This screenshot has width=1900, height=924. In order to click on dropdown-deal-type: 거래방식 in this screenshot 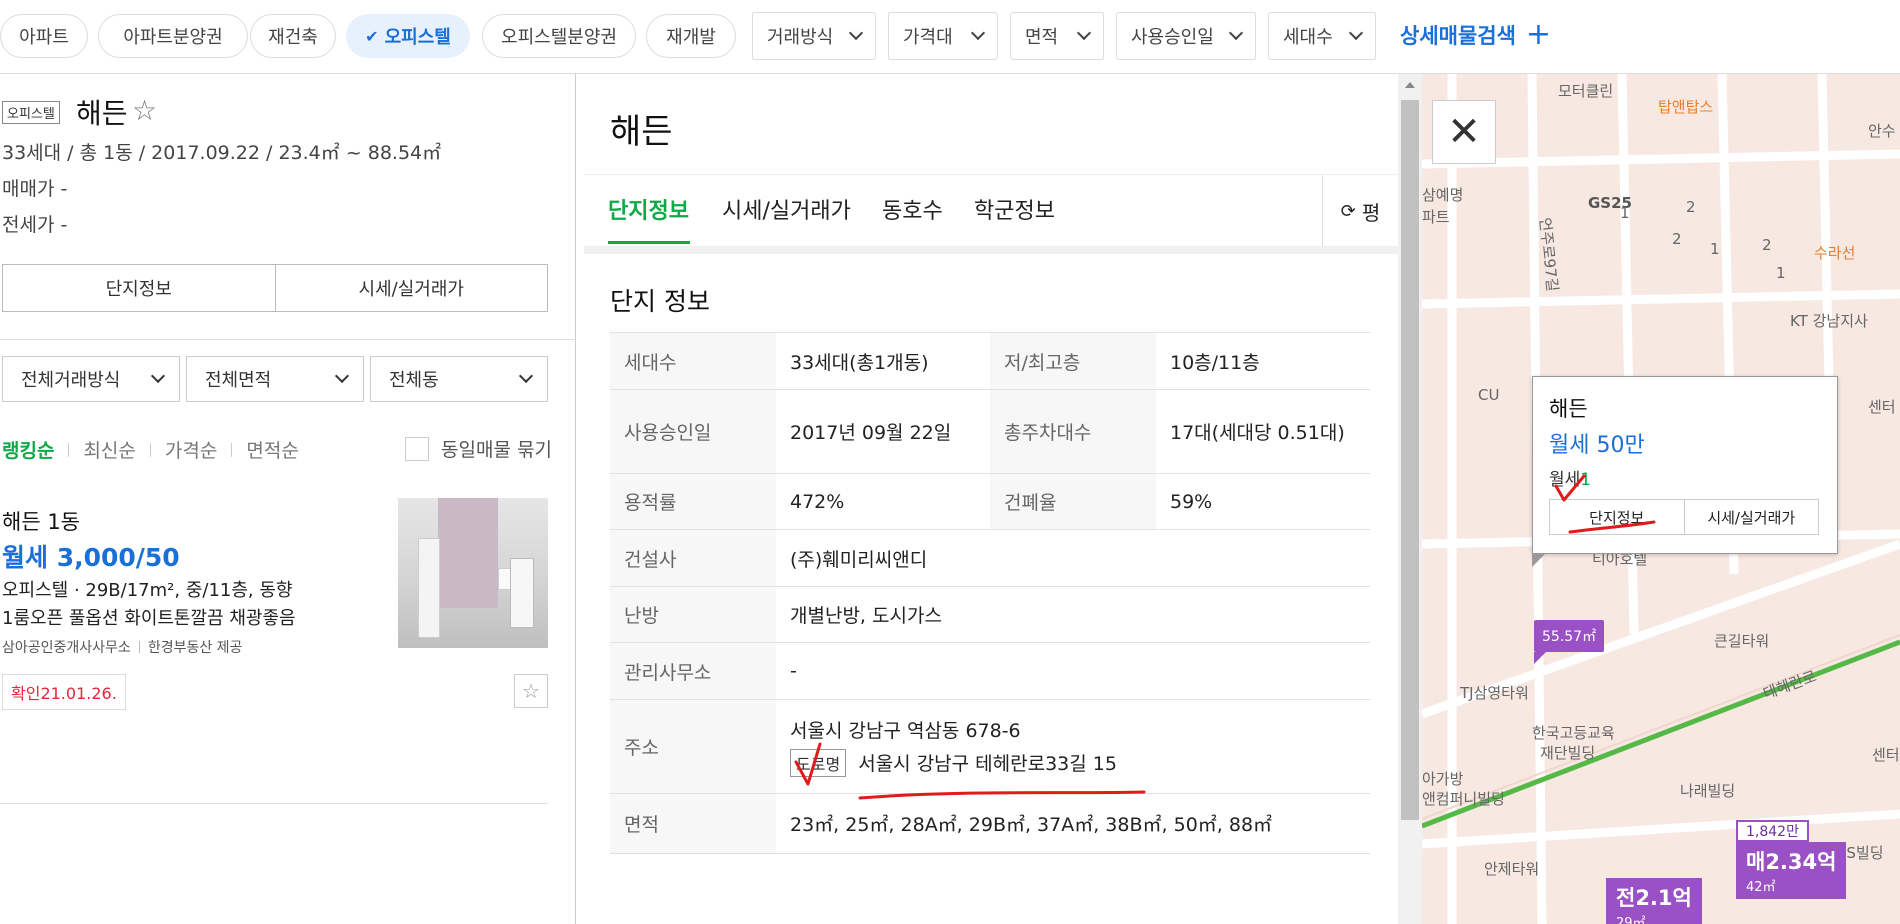, I will do `click(814, 36)`.